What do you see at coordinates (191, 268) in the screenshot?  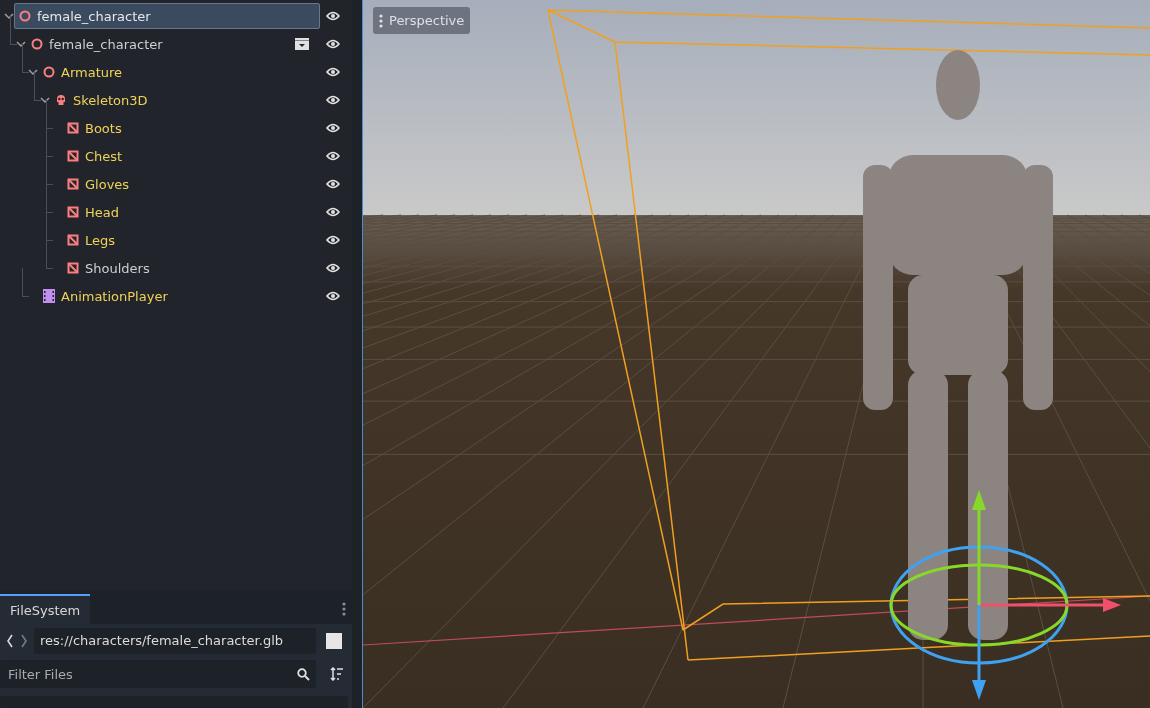 I see `tree-node: Shoulders` at bounding box center [191, 268].